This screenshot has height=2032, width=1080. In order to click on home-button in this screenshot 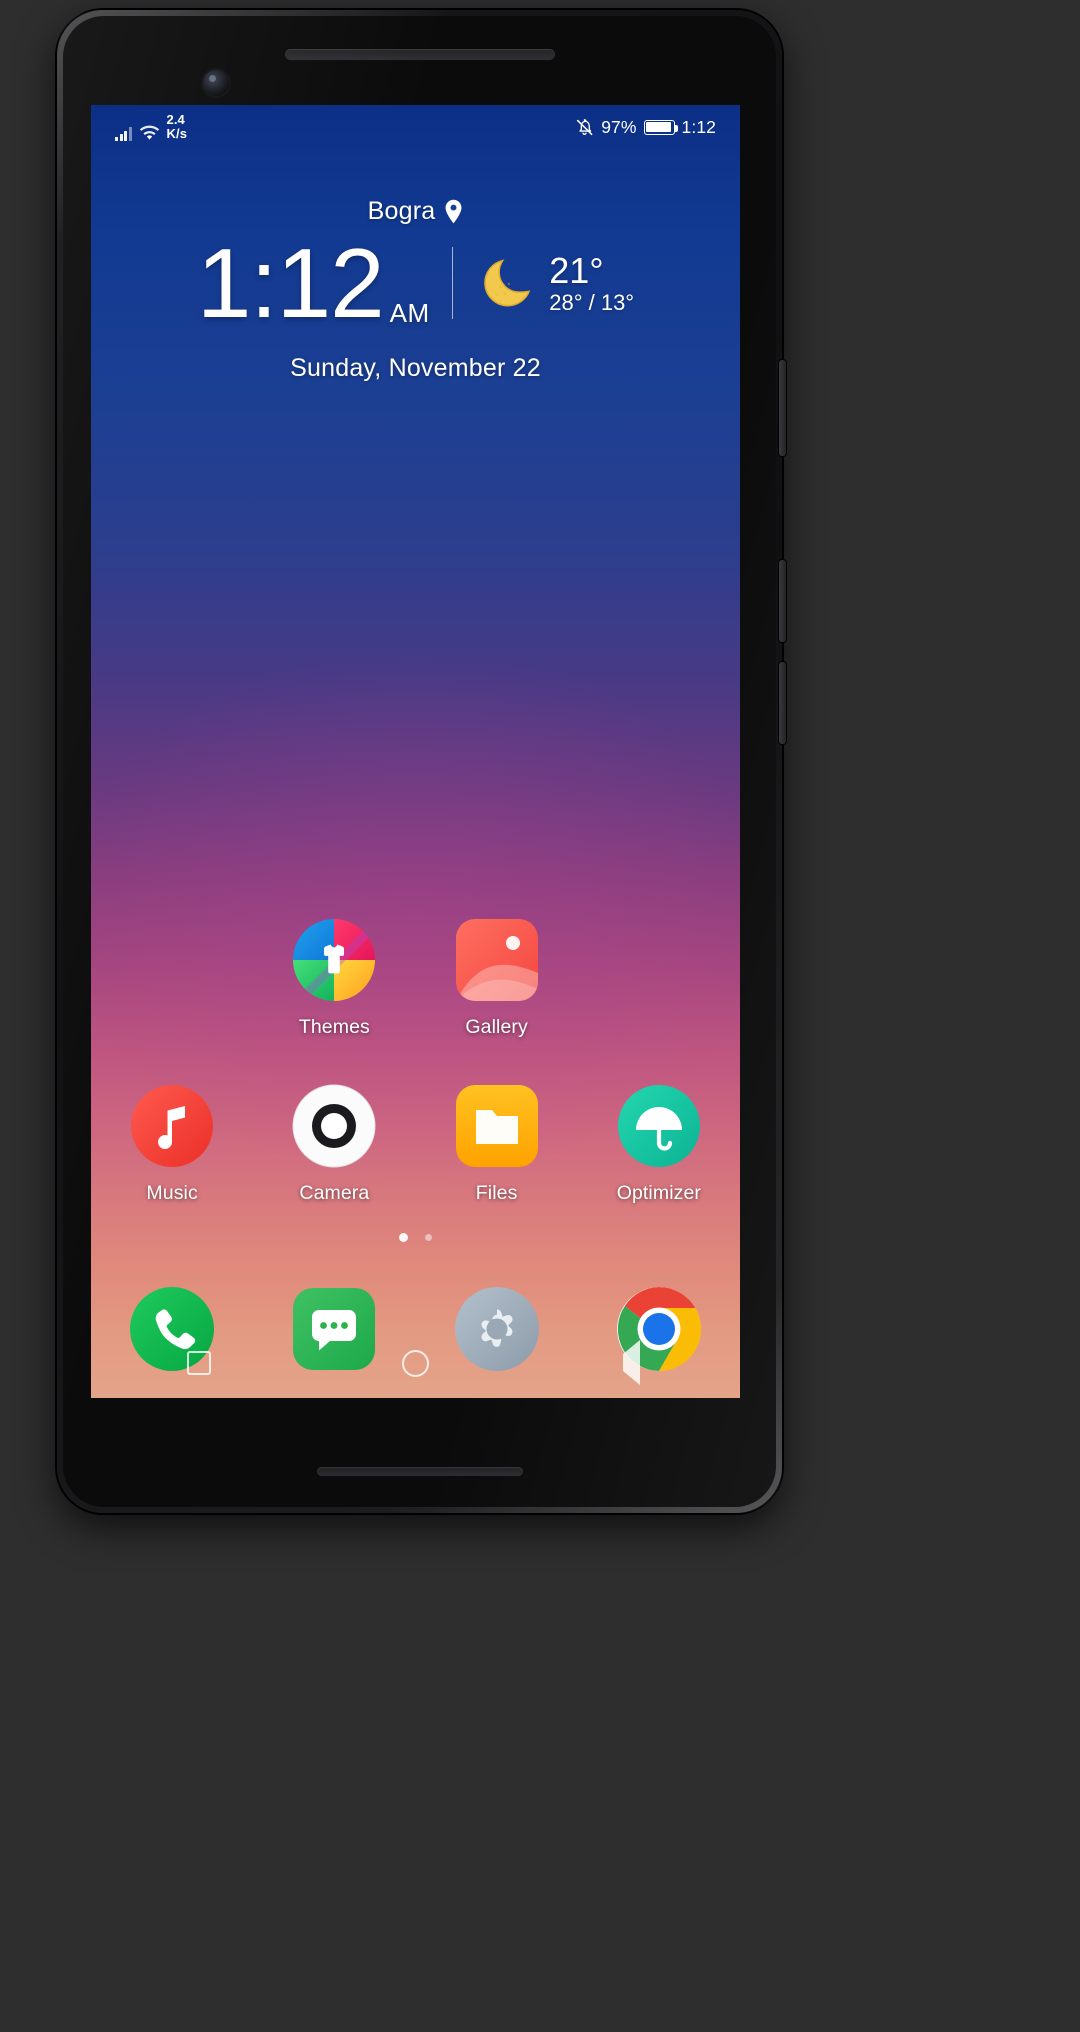, I will do `click(415, 1363)`.